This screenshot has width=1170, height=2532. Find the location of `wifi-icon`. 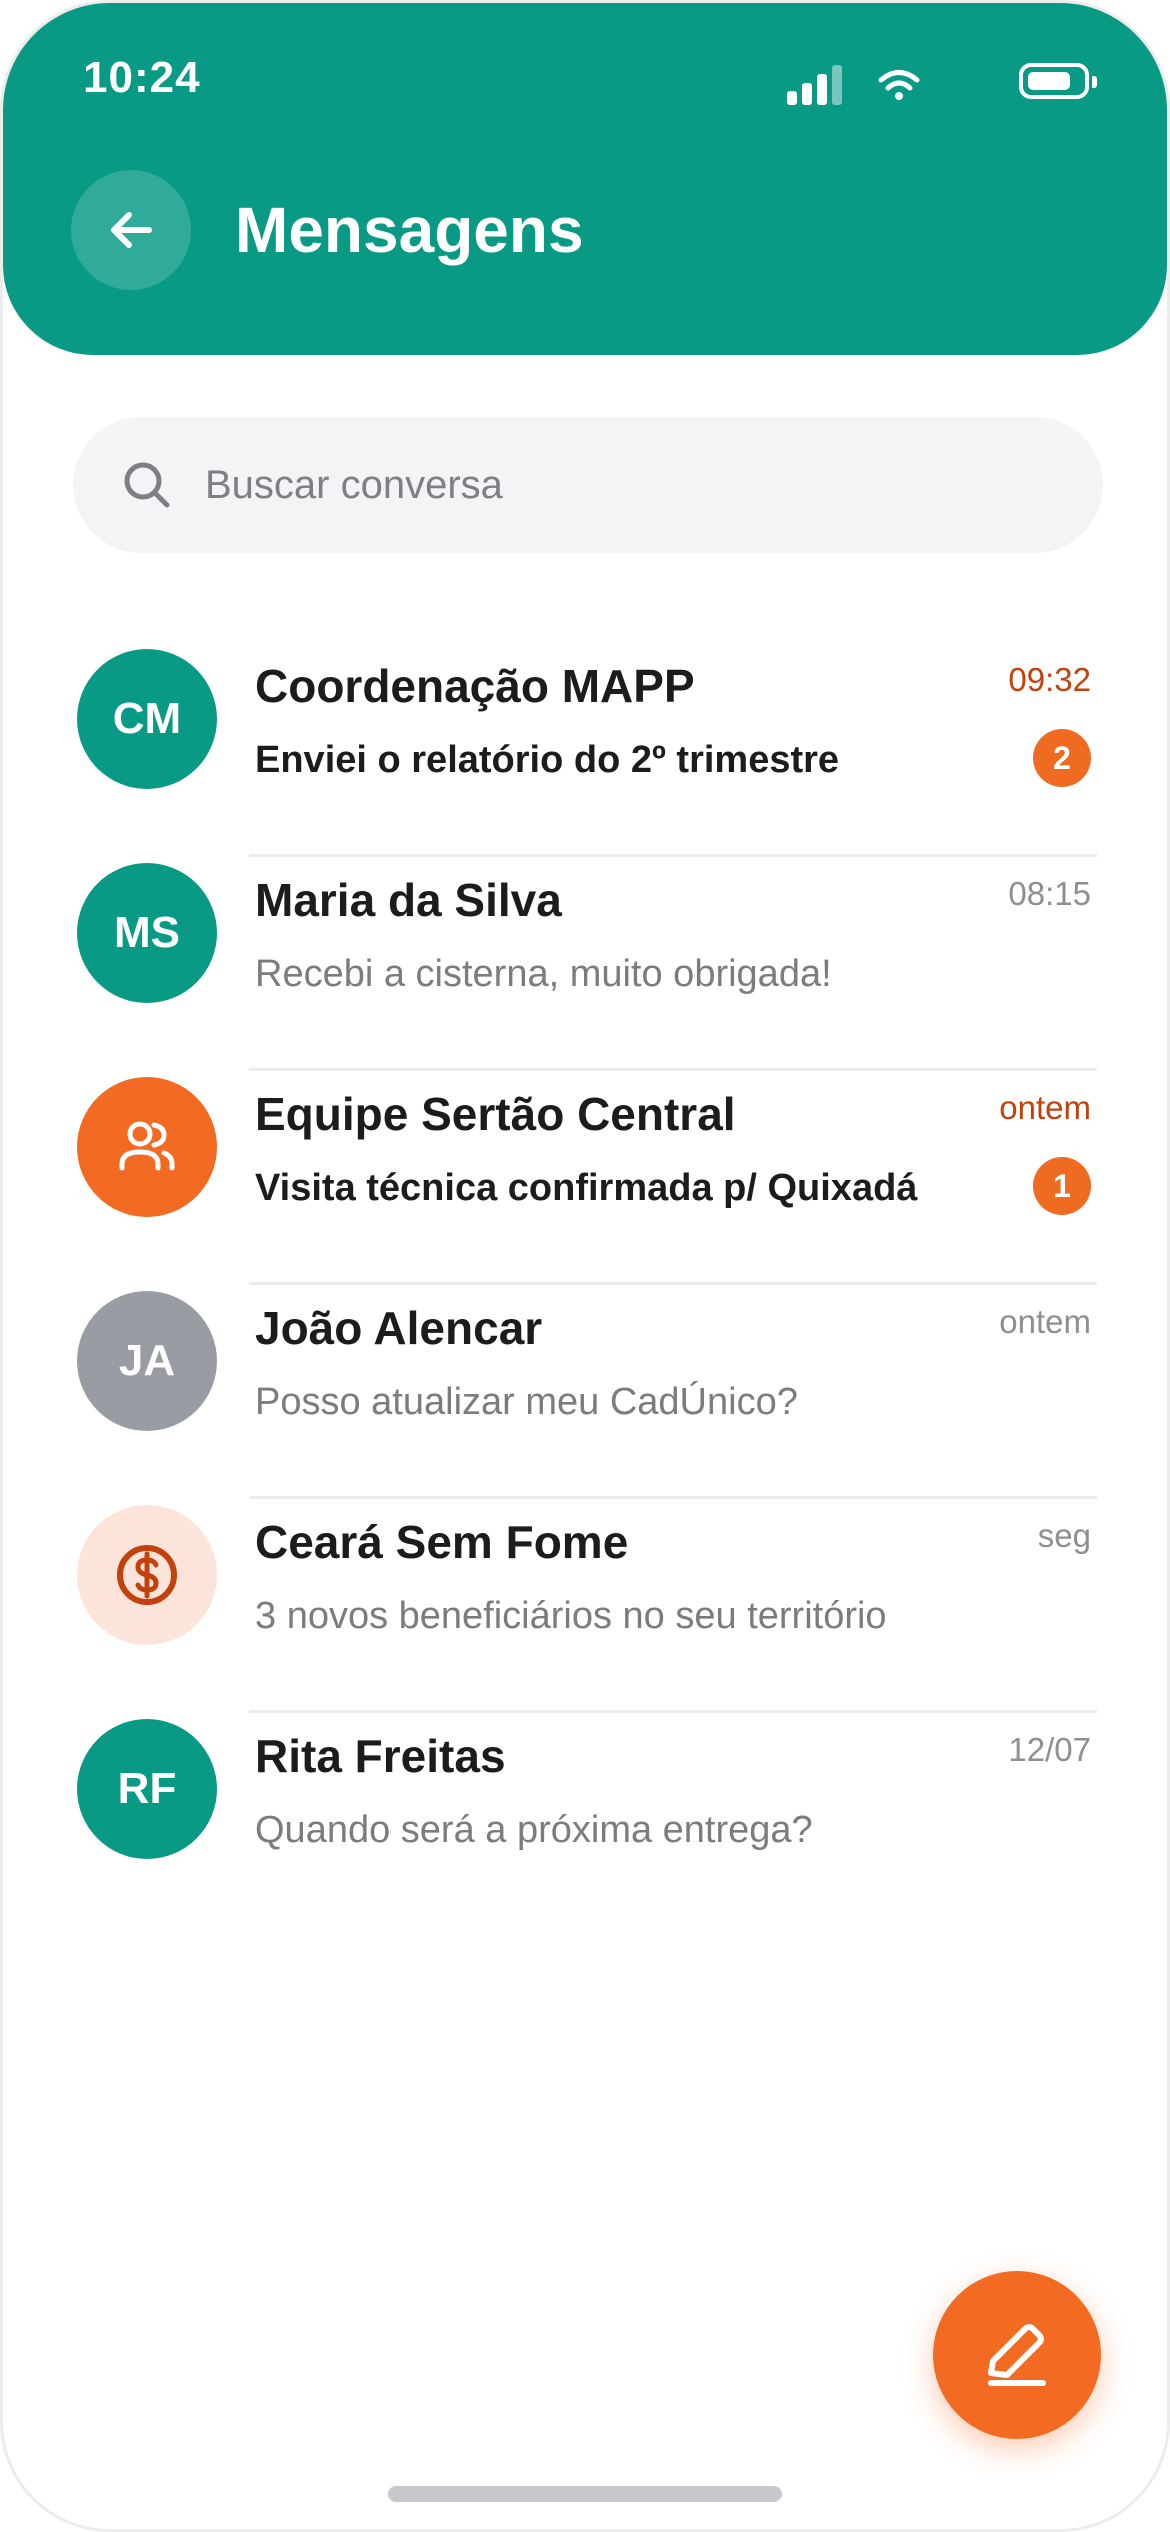

wifi-icon is located at coordinates (899, 85).